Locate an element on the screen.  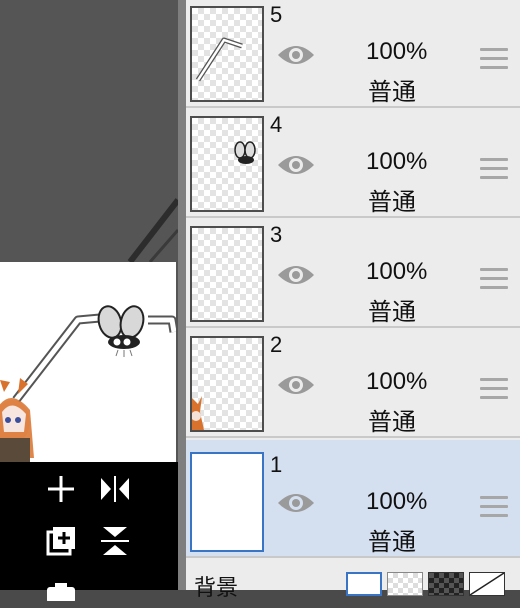
layer-number: 2 is located at coordinates (276, 344).